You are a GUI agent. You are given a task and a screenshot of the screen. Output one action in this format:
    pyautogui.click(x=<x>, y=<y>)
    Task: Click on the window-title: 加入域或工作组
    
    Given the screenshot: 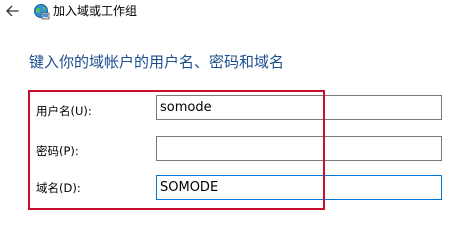 What is the action you would take?
    pyautogui.click(x=95, y=11)
    